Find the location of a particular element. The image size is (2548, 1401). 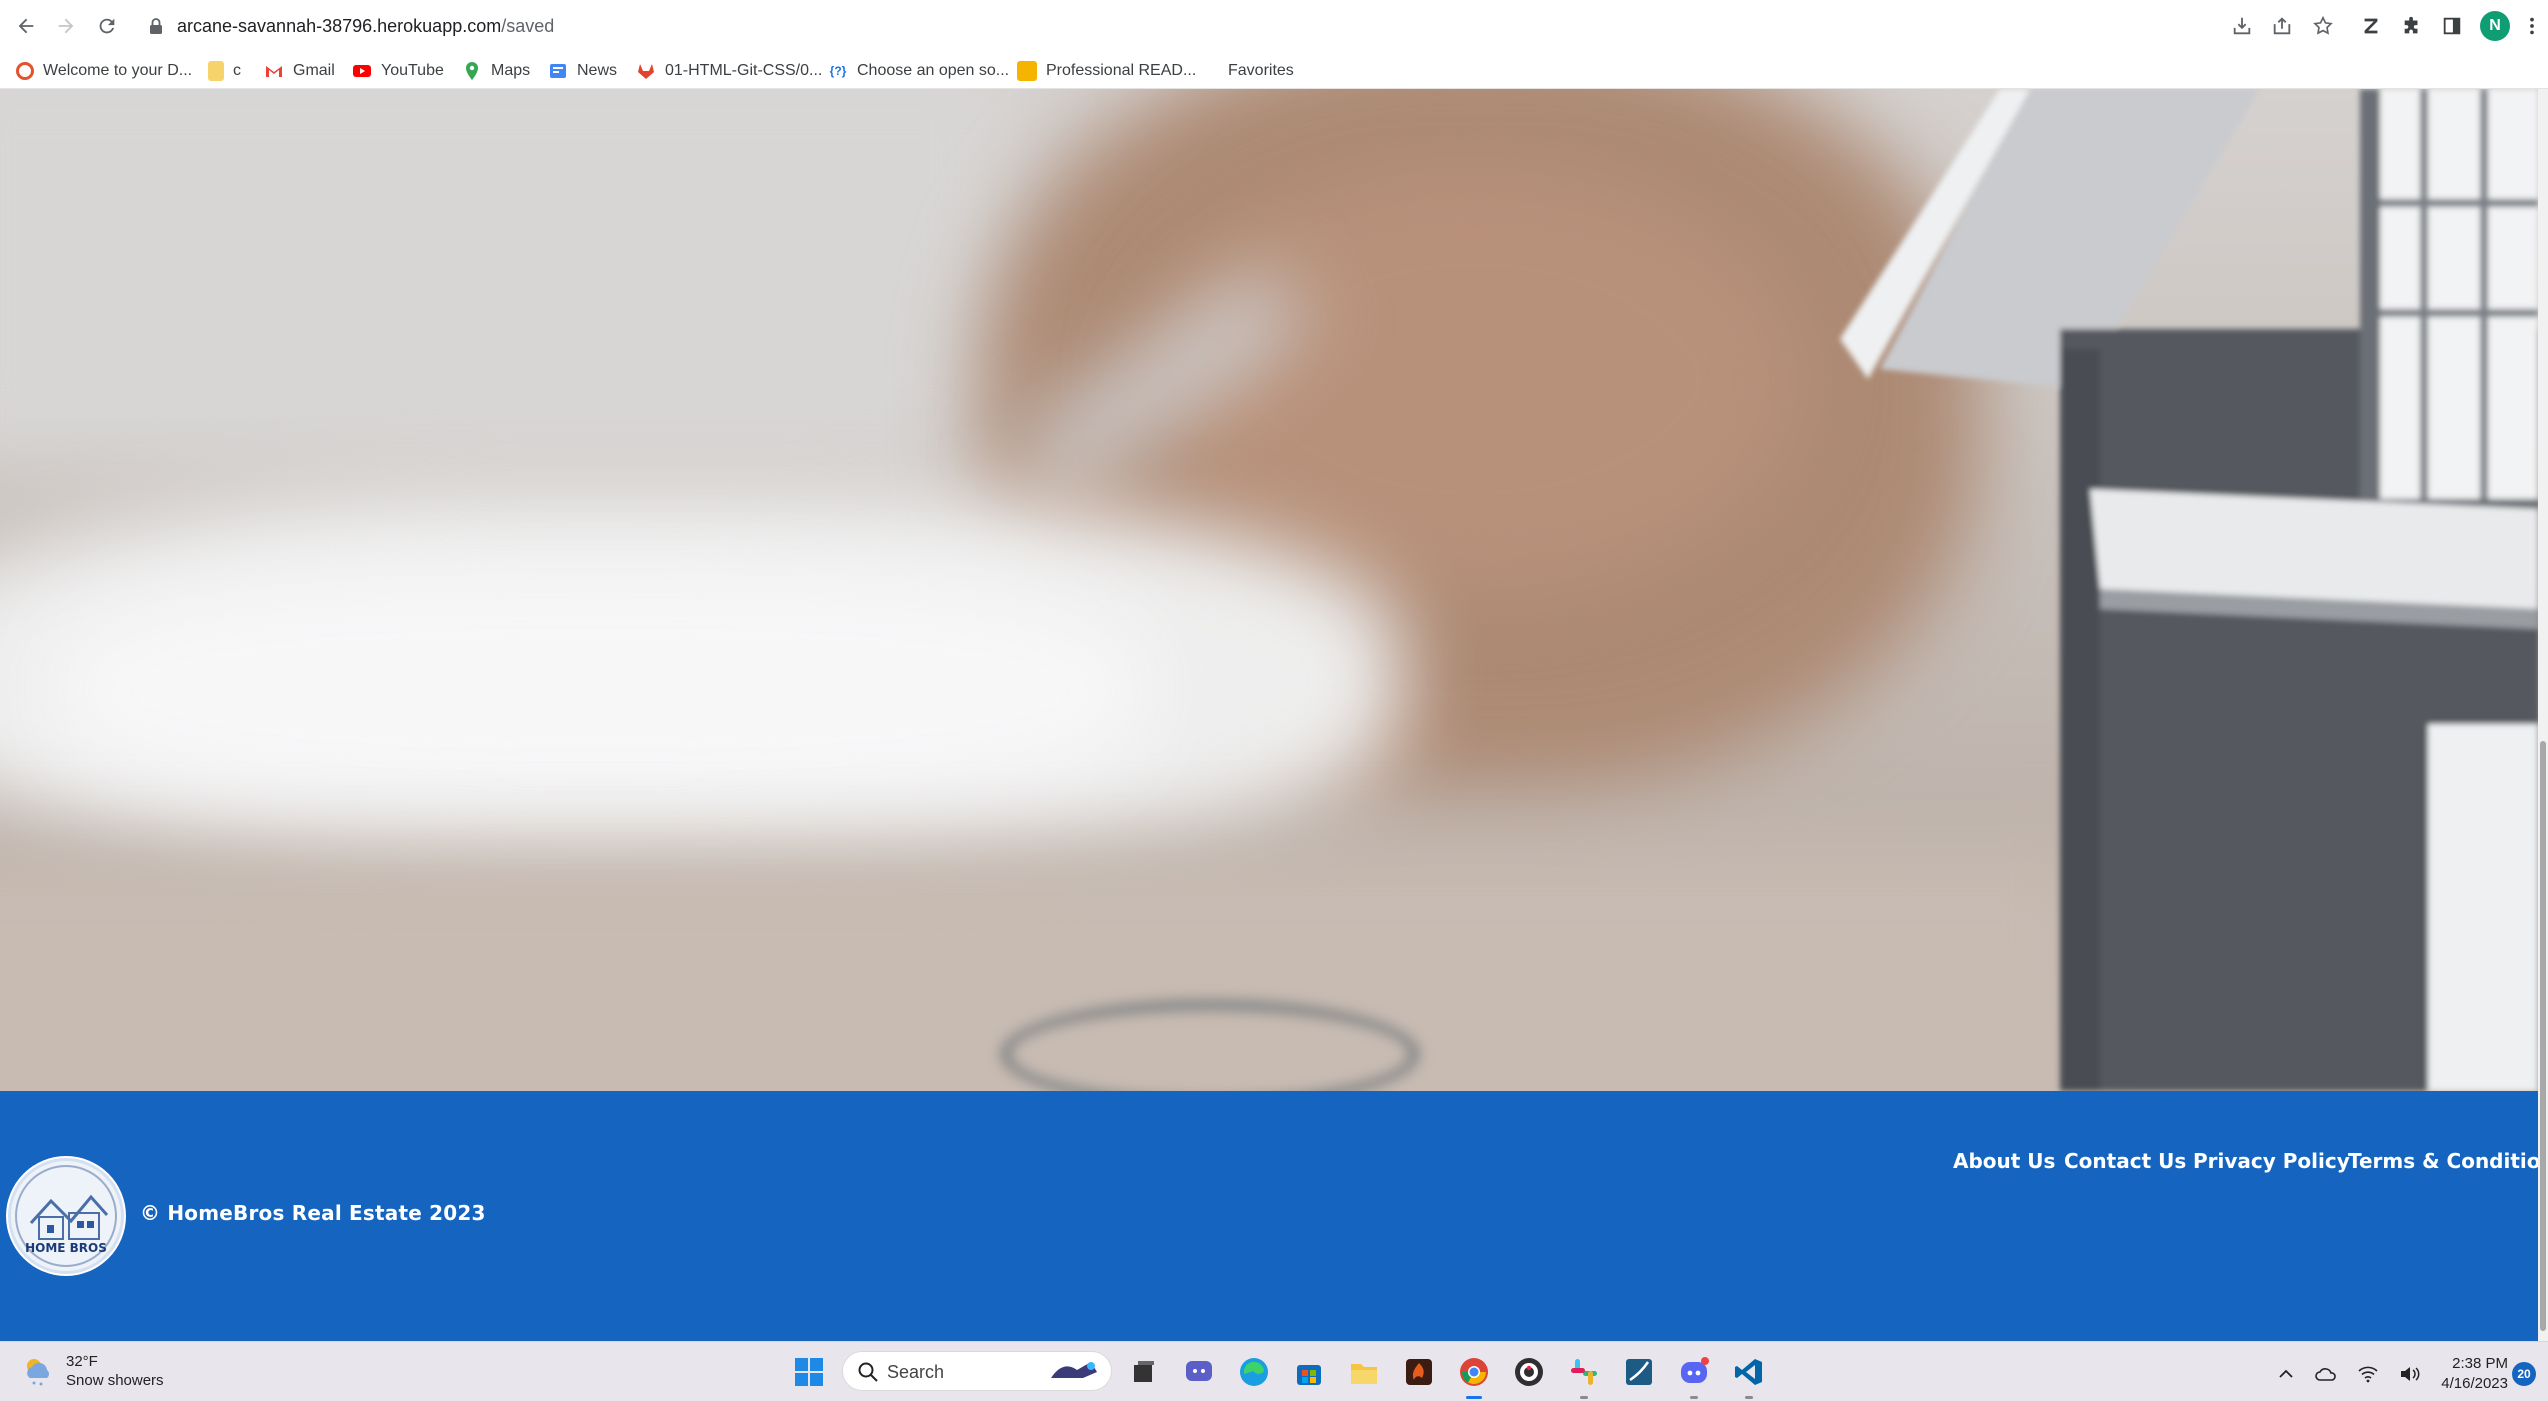

file-explorer-icon is located at coordinates (1364, 1372).